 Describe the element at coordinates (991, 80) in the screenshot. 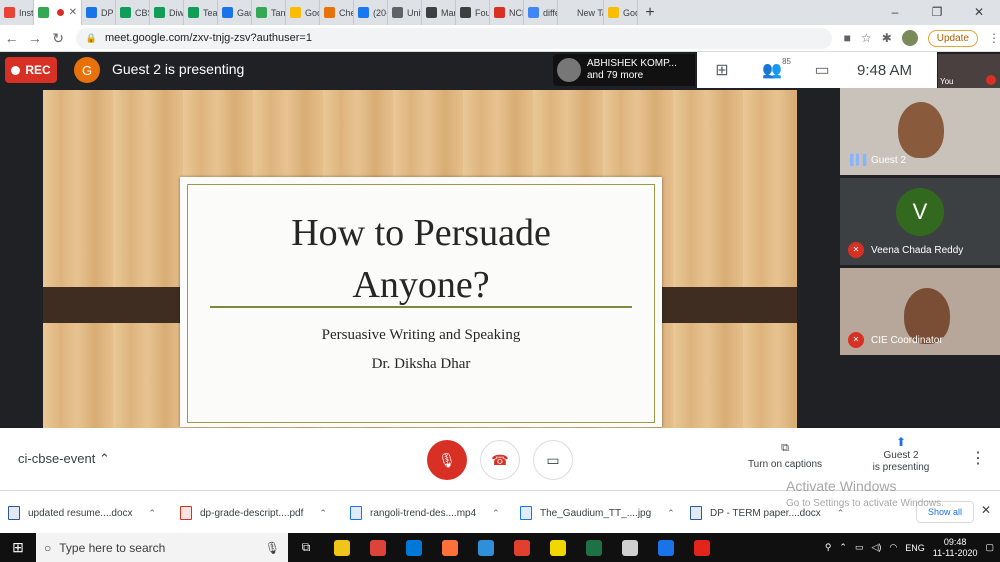

I see `mic-off-icon` at that location.